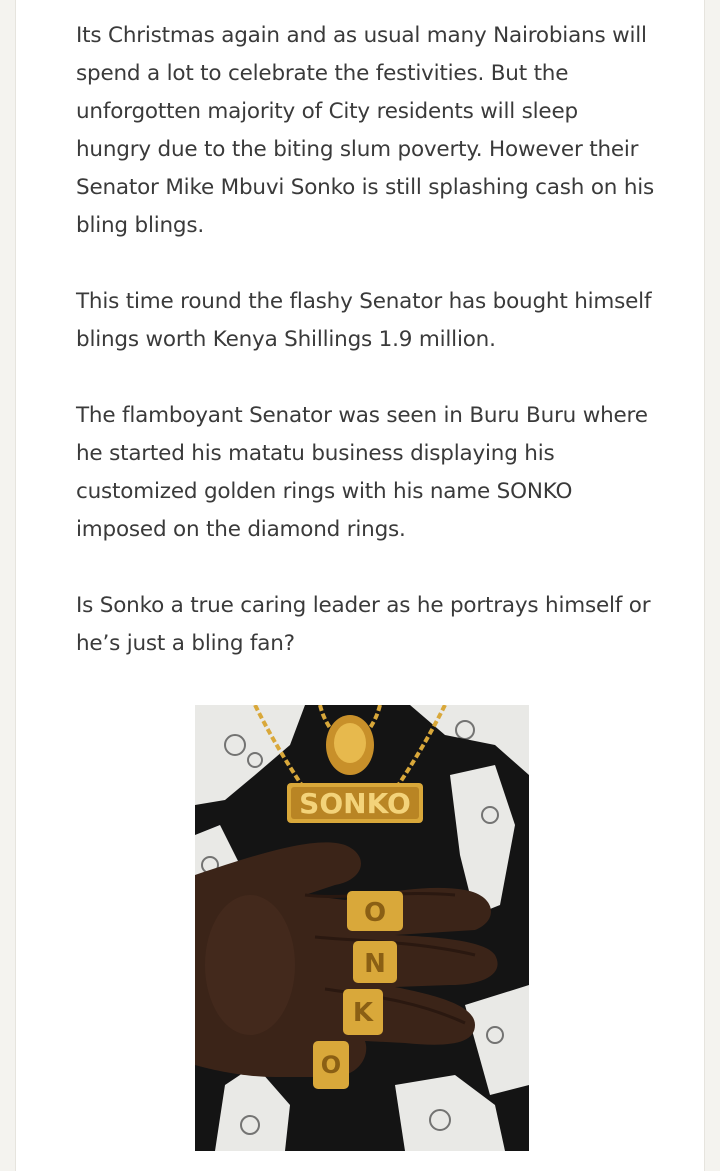  I want to click on ring-letter-n: N, so click(375, 964).